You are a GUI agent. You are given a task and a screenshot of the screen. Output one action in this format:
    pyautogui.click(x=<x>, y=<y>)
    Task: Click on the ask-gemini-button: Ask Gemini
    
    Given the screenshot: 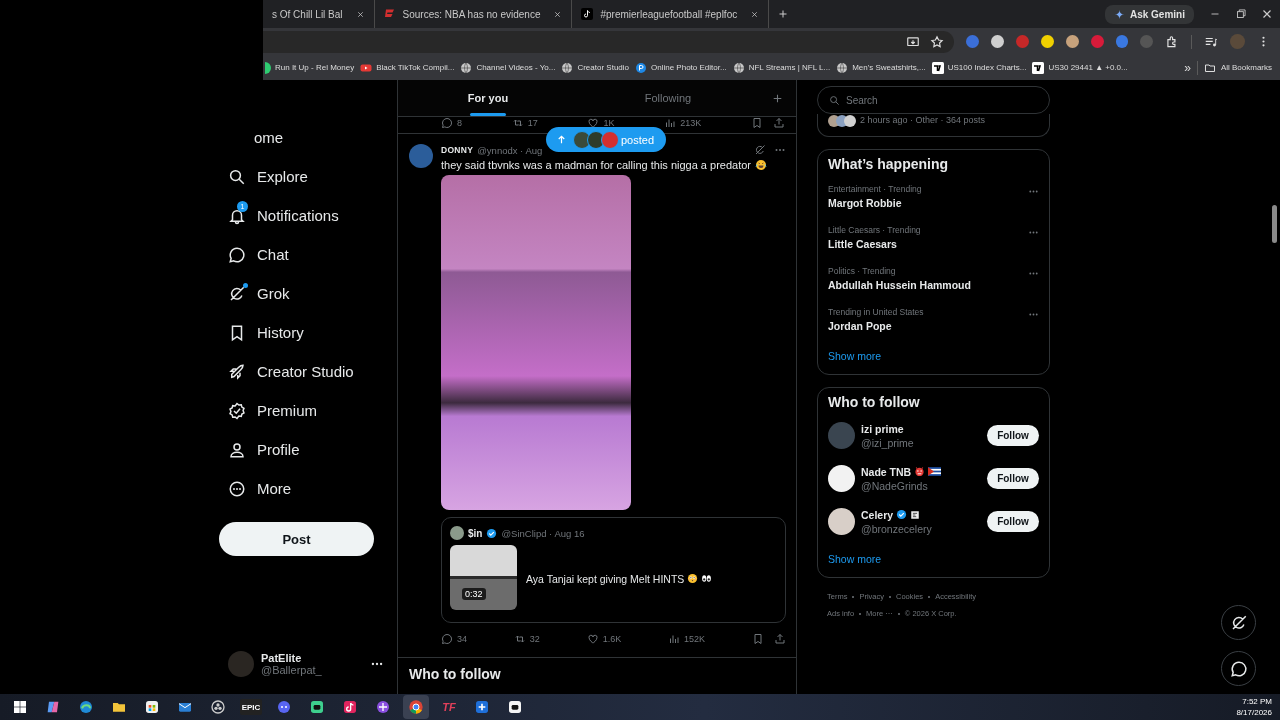 What is the action you would take?
    pyautogui.click(x=1149, y=14)
    